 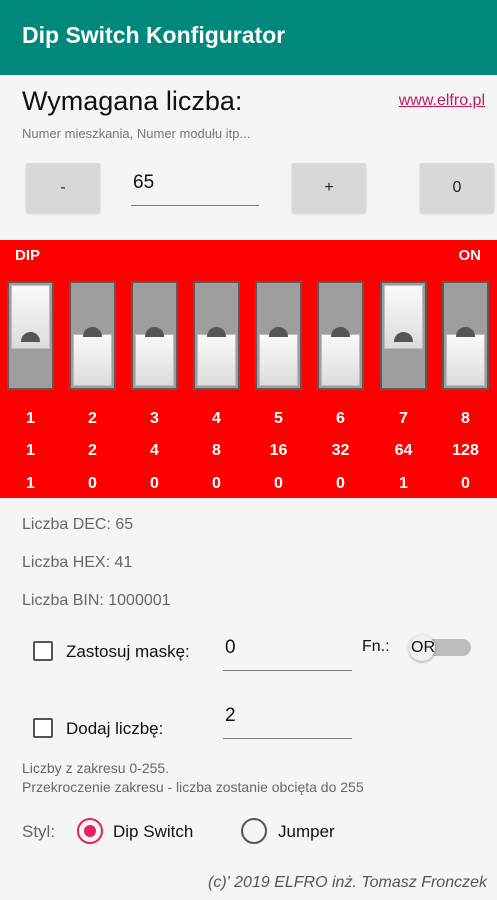 I want to click on number-input: 65, so click(x=195, y=189).